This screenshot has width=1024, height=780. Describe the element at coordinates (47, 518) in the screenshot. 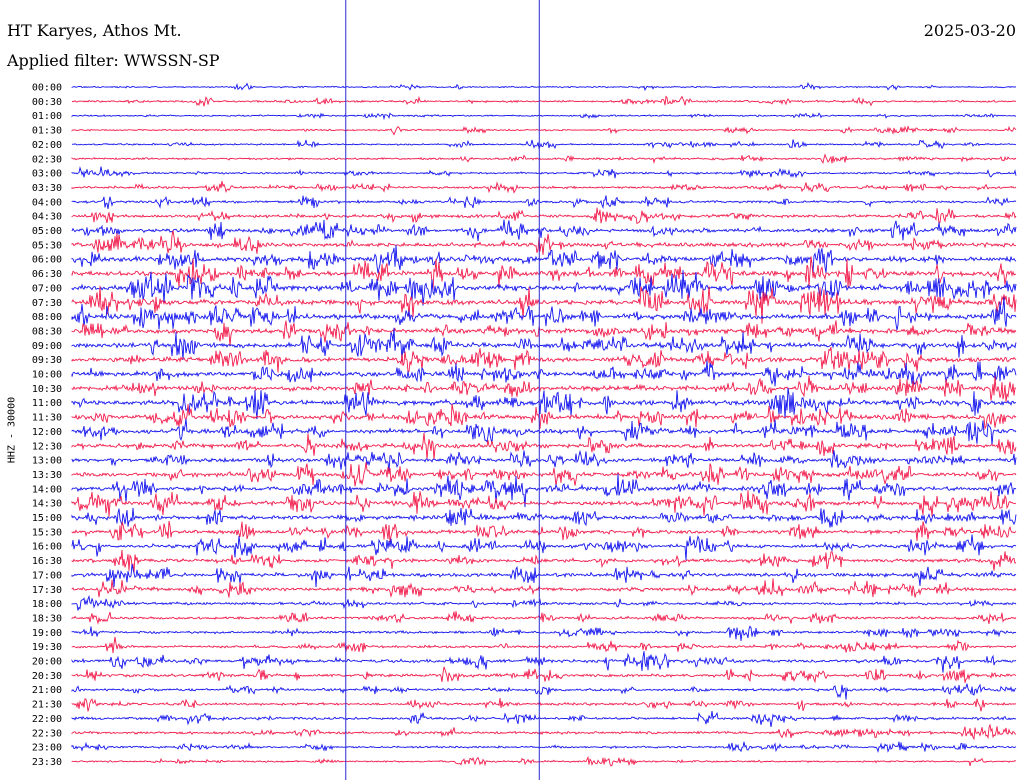

I see `time-label: 15:00` at that location.